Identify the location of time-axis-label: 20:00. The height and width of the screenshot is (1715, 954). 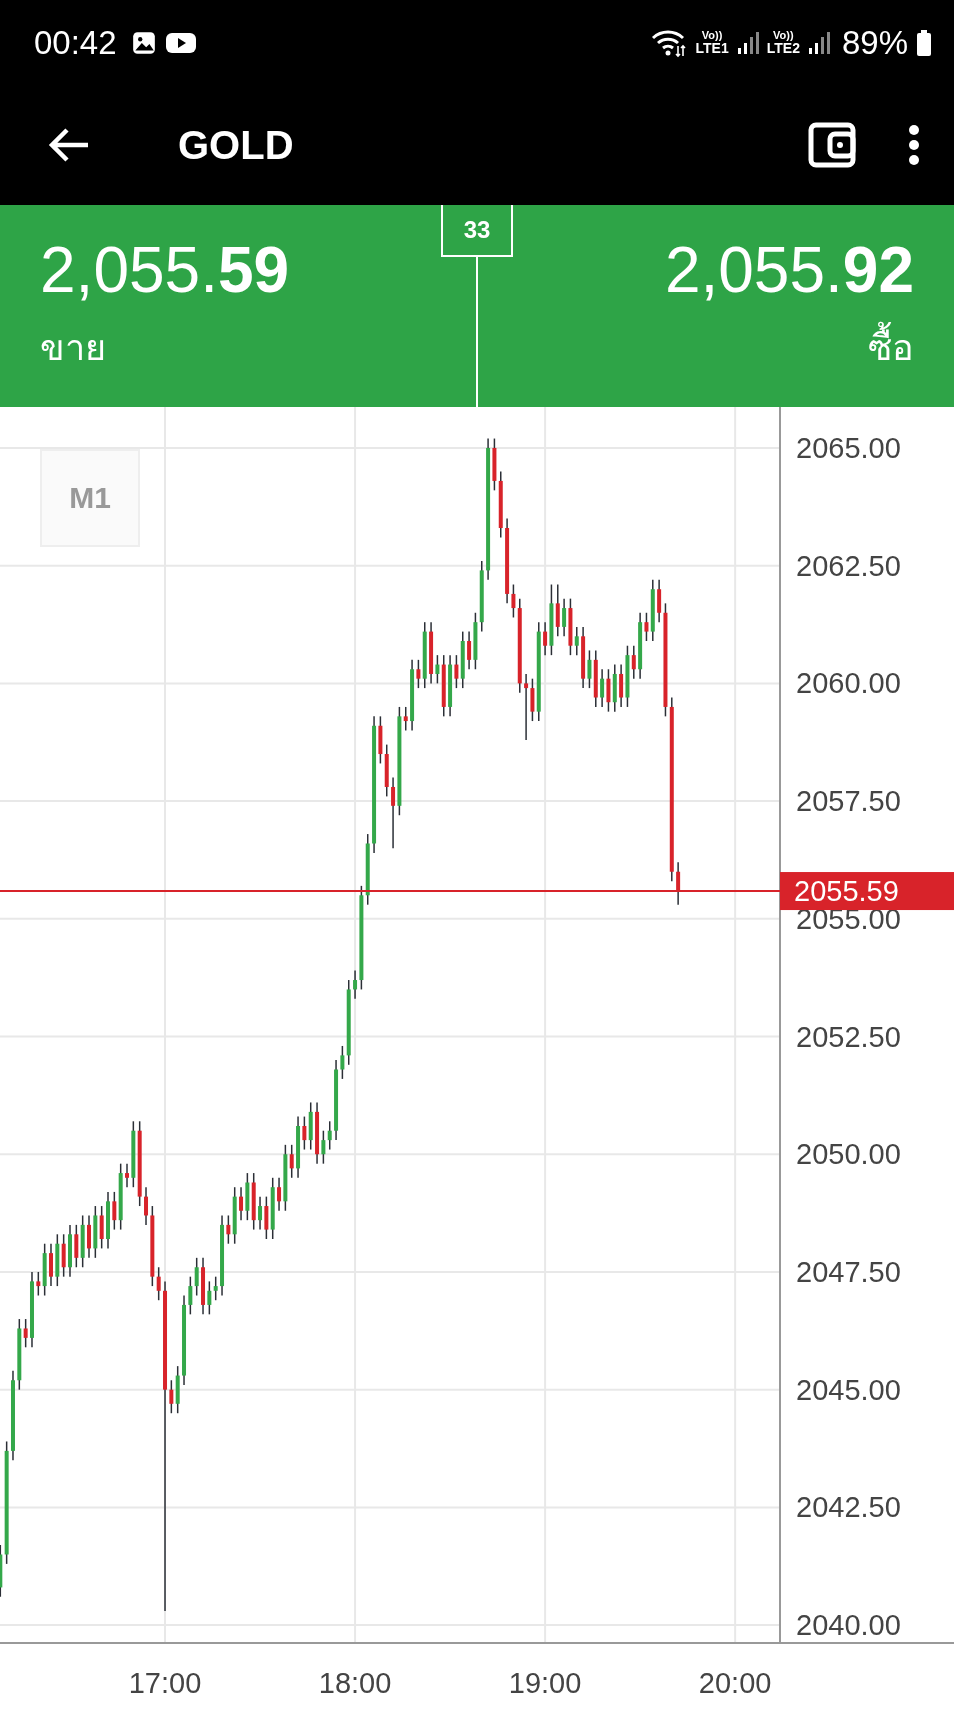
(735, 1683).